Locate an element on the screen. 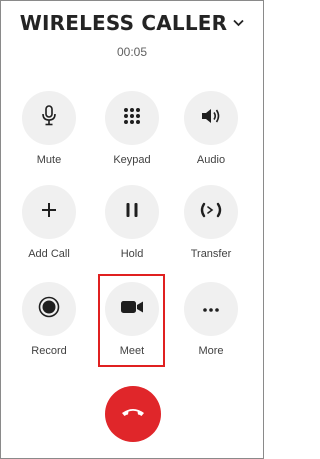  audio-button is located at coordinates (211, 118).